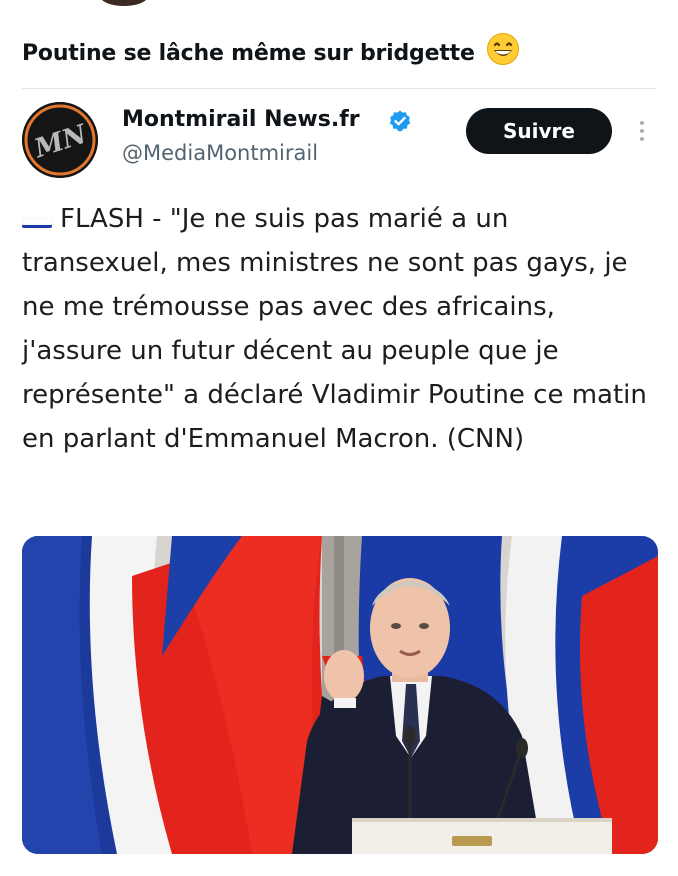  Describe the element at coordinates (241, 119) in the screenshot. I see `account-display-name: Montmirail News.fr` at that location.